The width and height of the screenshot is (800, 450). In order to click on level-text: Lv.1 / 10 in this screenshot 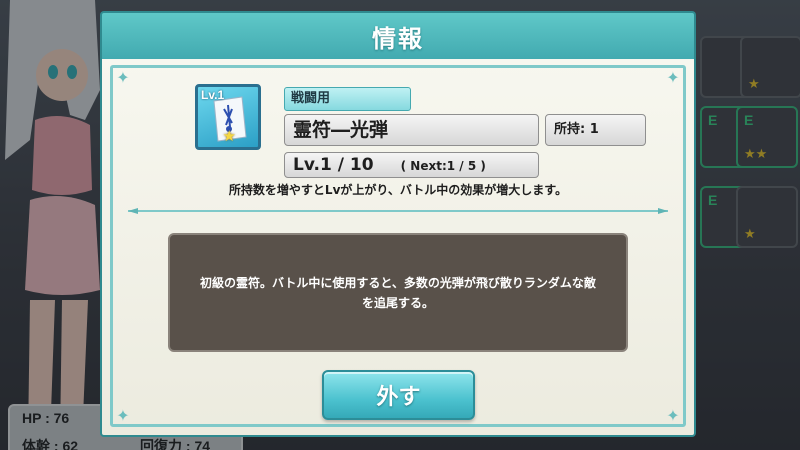, I will do `click(333, 165)`.